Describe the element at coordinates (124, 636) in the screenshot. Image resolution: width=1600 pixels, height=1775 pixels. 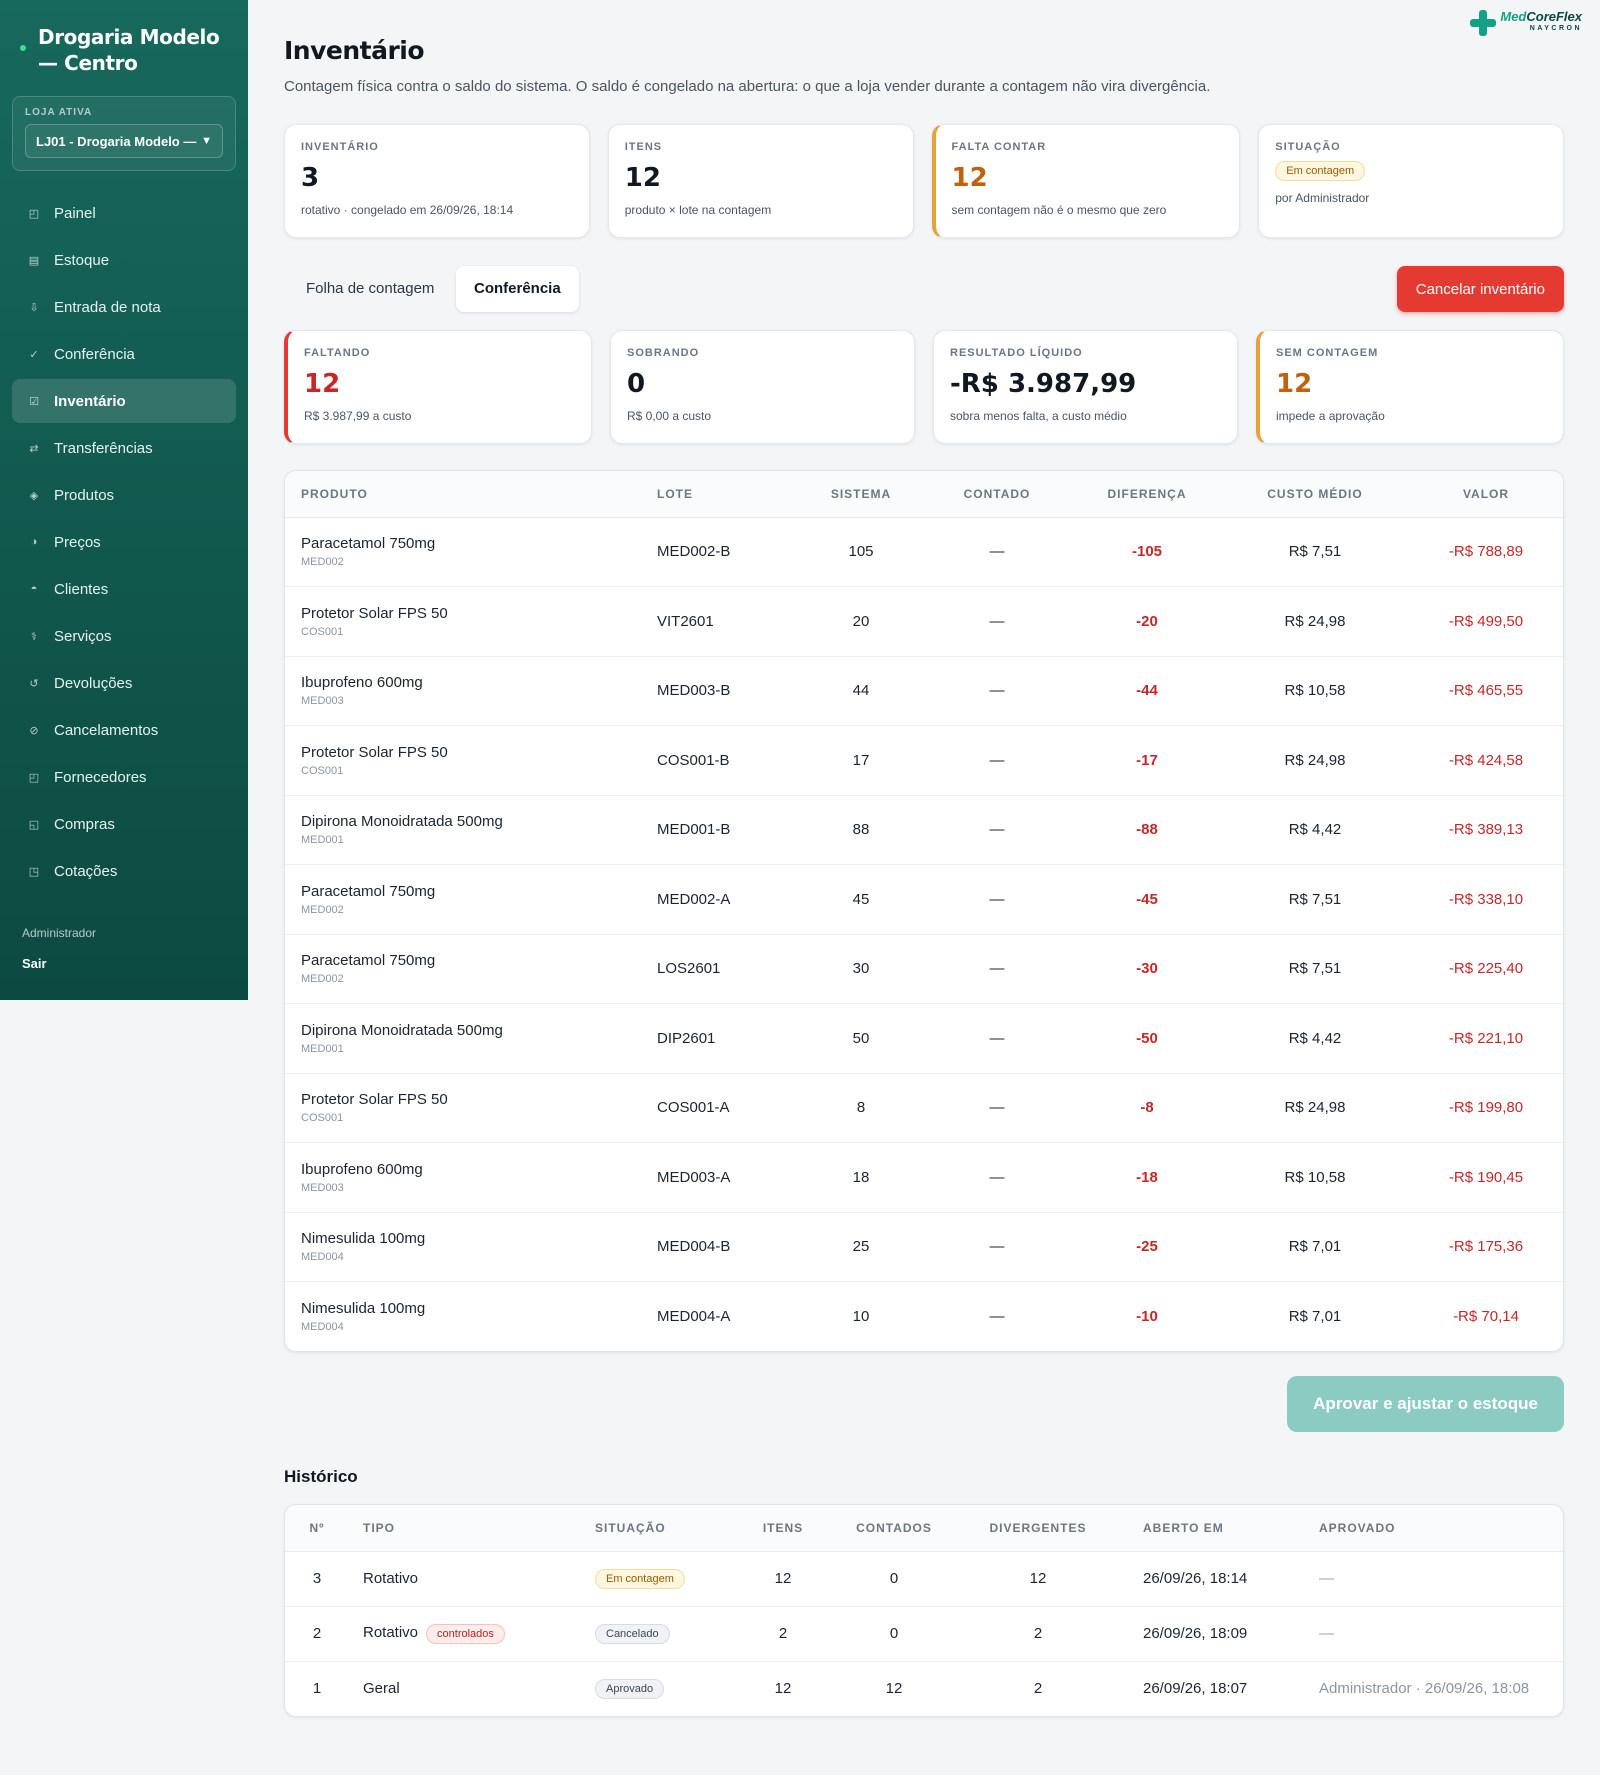
I see `sidebar-item-9: ⚕ Serviços` at that location.